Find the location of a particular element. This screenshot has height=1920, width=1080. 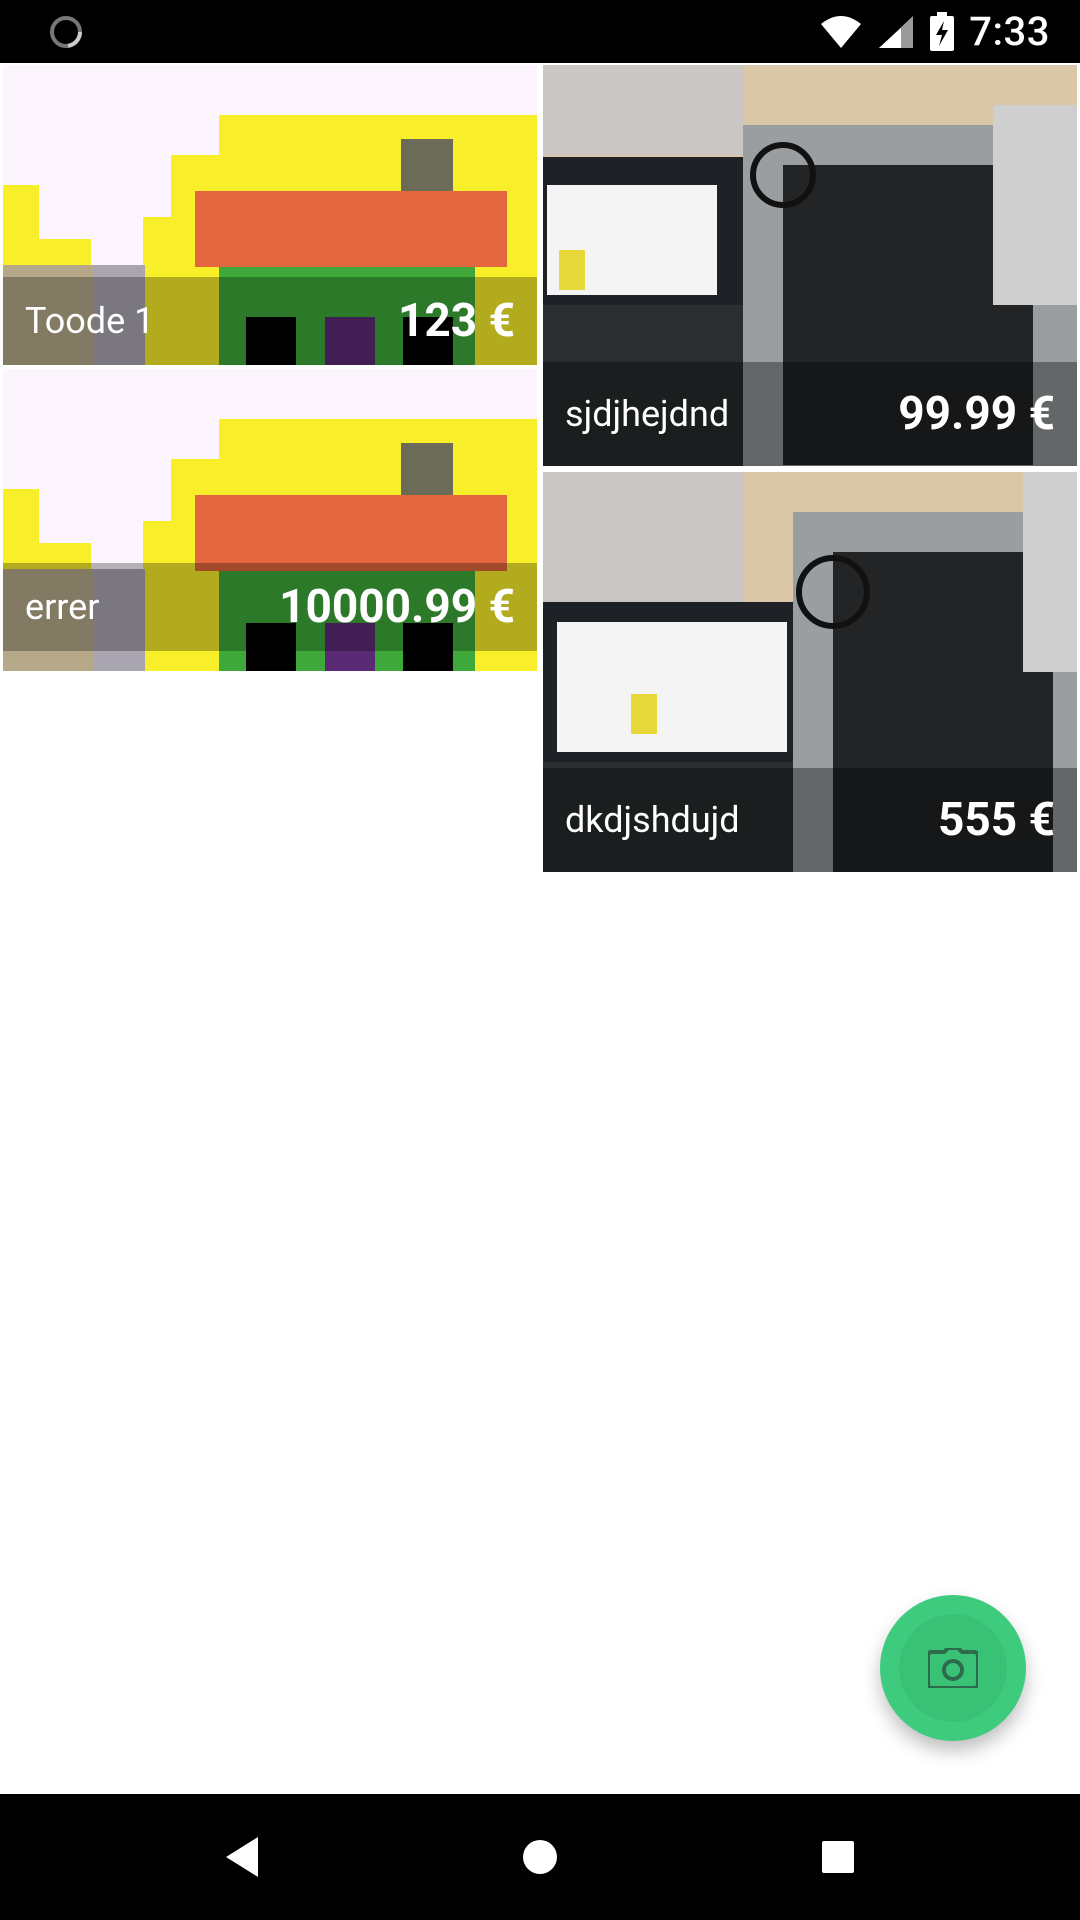

status-time: 7:33 is located at coordinates (1009, 31).